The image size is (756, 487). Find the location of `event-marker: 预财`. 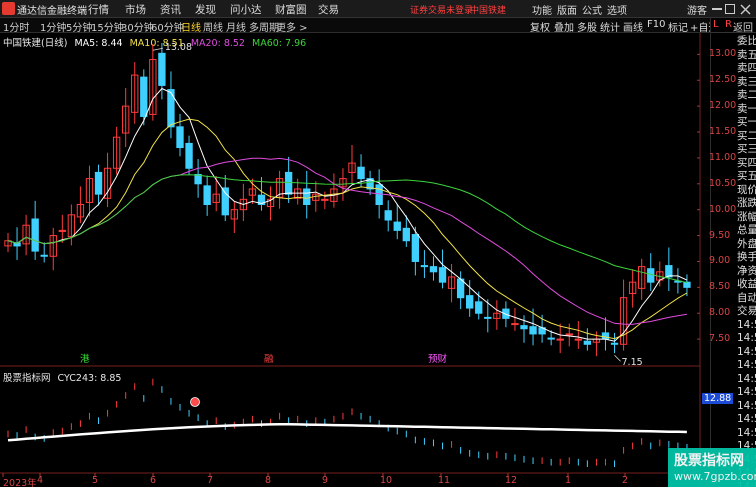

event-marker: 预财 is located at coordinates (438, 359).